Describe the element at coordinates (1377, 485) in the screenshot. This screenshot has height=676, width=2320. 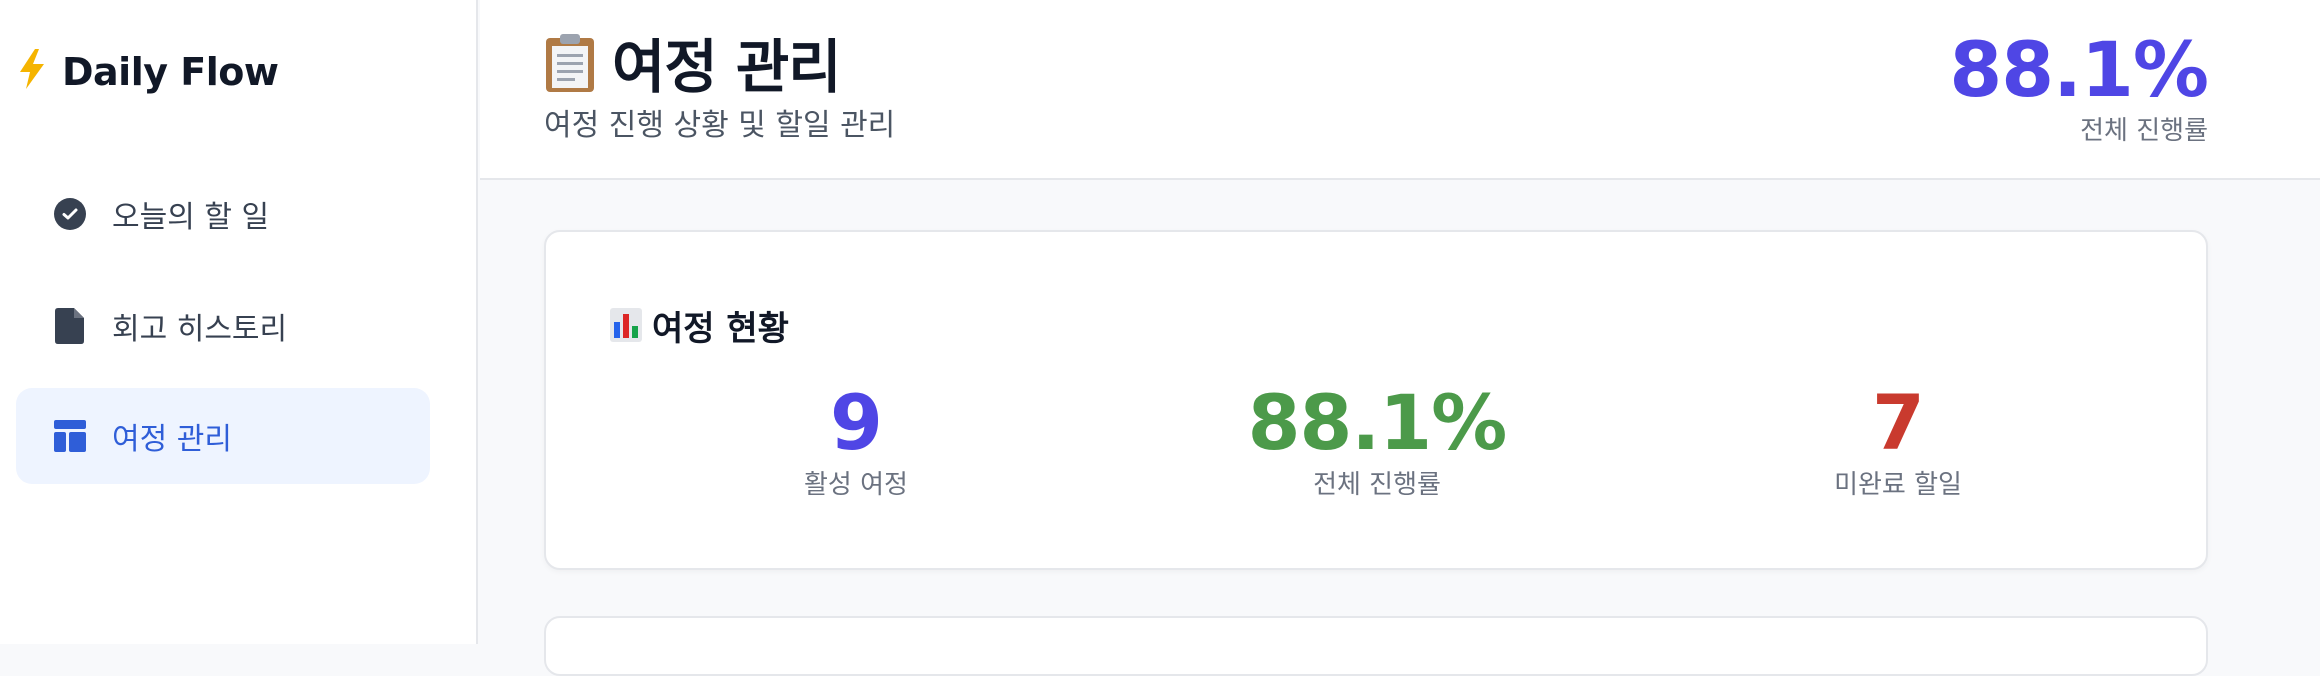
I see `stat-label: 전체 진행률` at that location.